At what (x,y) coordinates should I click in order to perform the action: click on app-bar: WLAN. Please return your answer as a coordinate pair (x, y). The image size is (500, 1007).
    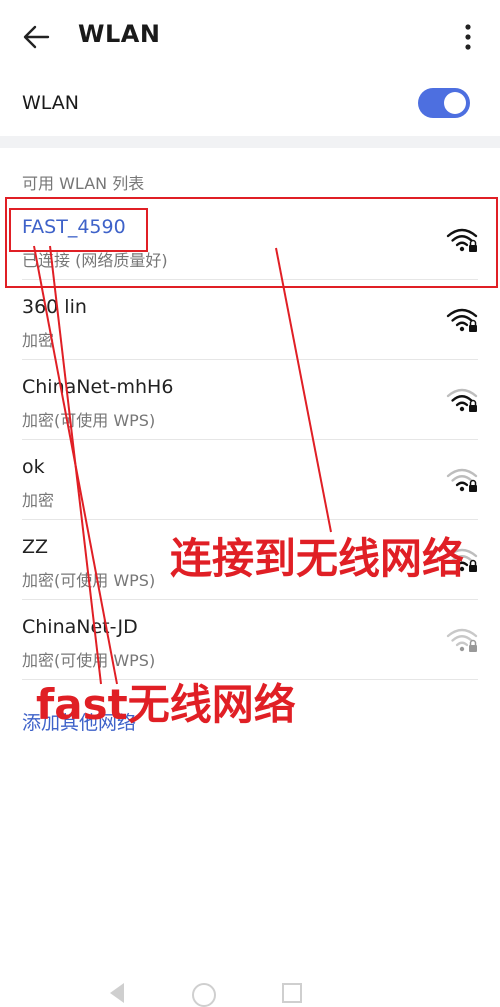
    Looking at the image, I should click on (250, 36).